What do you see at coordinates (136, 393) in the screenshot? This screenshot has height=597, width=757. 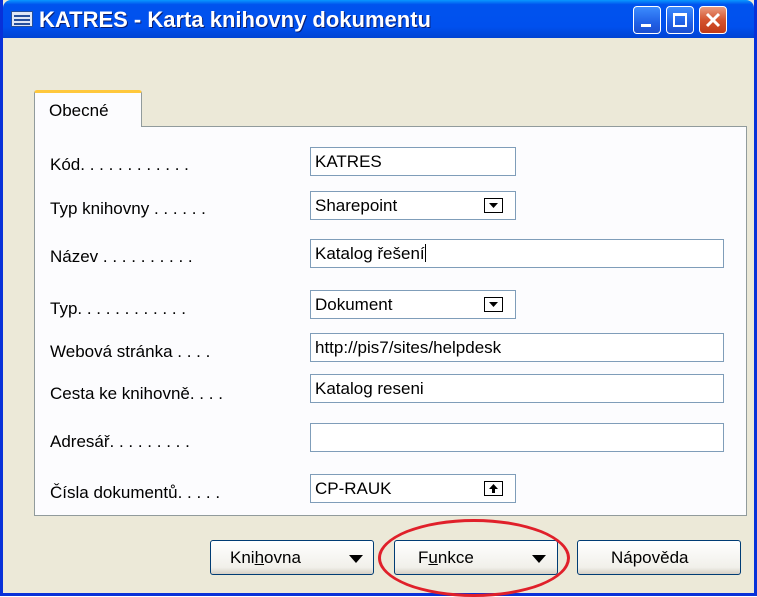 I see `library-path-label: Cesta ke knihovně. . . .` at bounding box center [136, 393].